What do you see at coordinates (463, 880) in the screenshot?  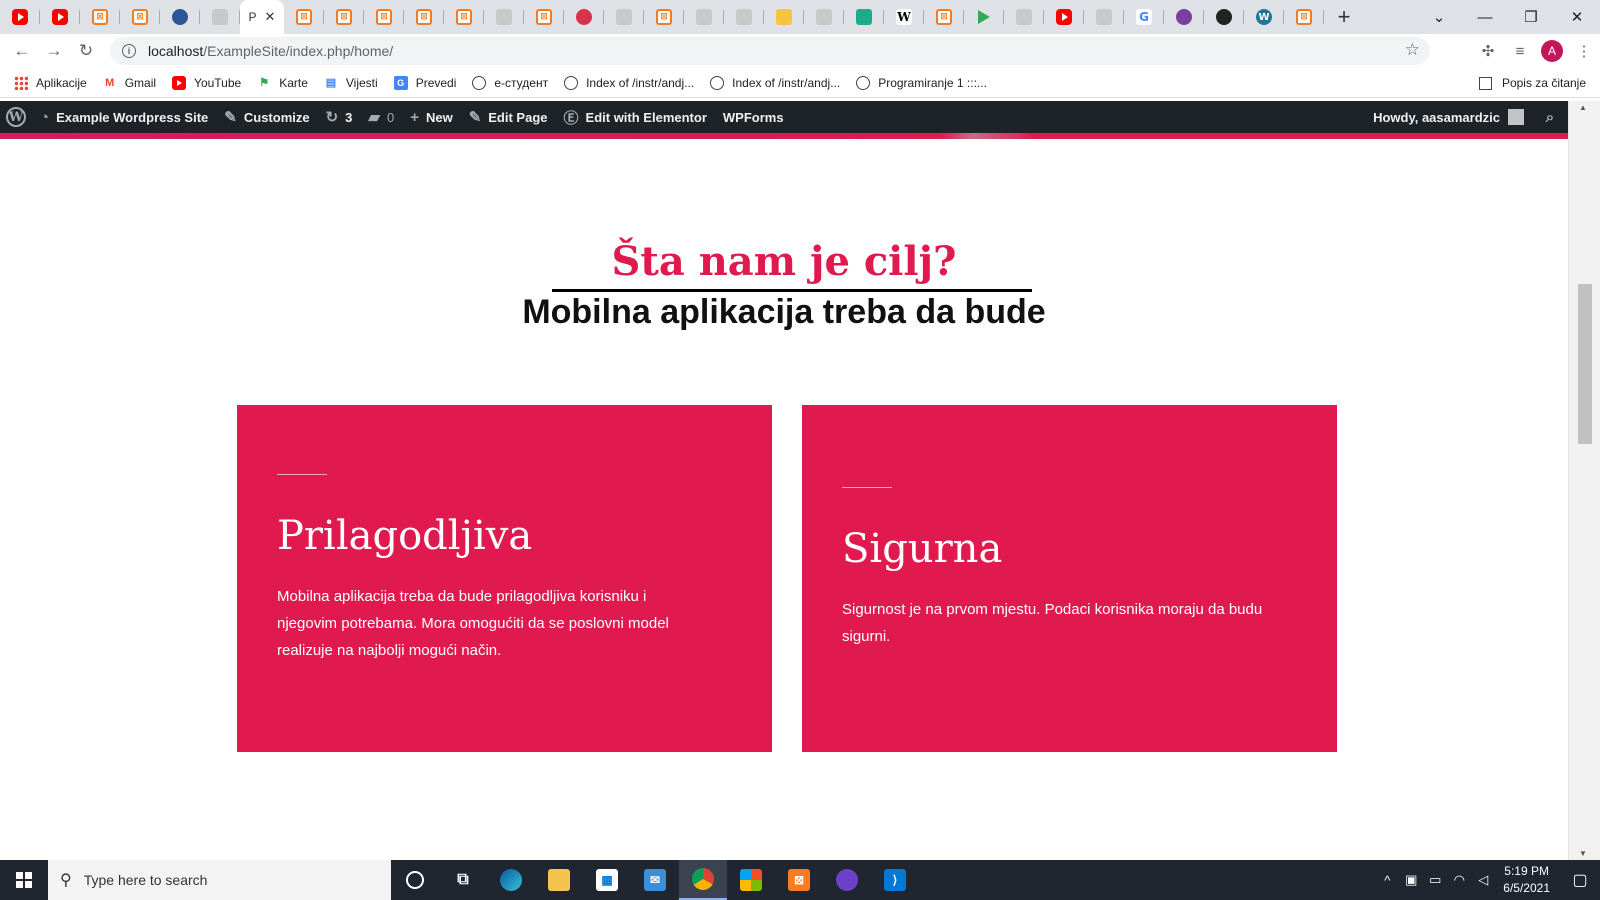 I see `task-view-button: ⧉` at bounding box center [463, 880].